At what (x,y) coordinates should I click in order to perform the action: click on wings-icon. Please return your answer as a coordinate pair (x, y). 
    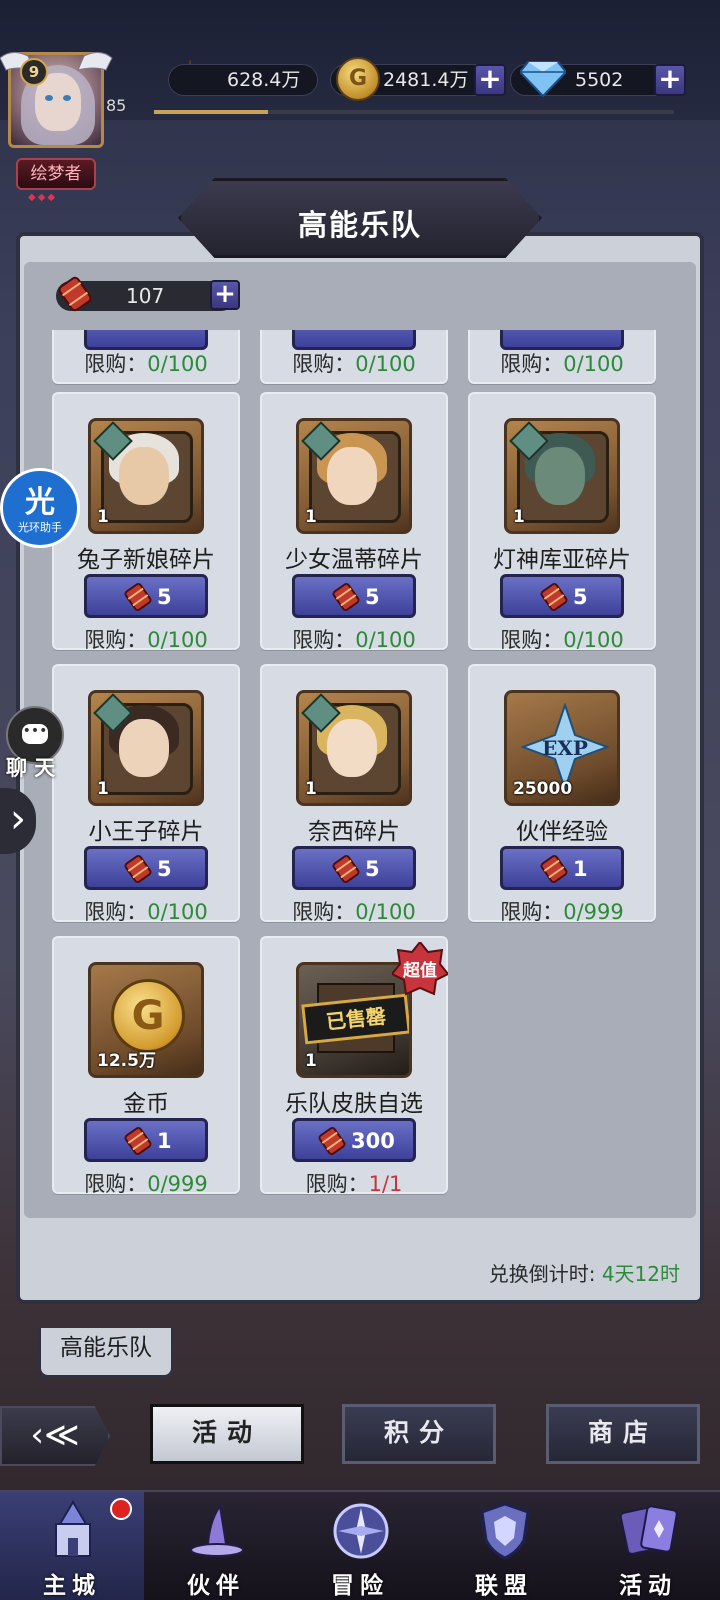
    Looking at the image, I should click on (56, 61).